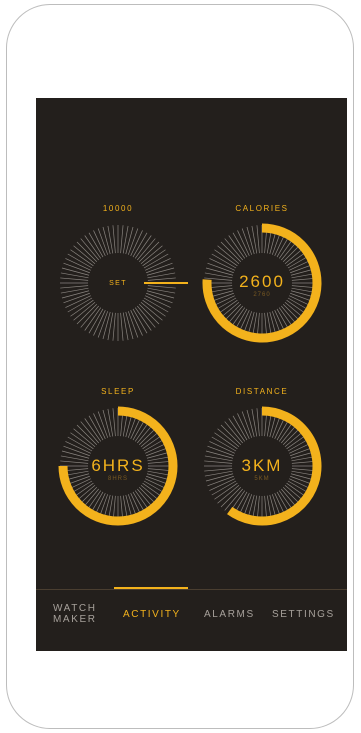 This screenshot has height=733, width=361. I want to click on tab-activity: ACTIVITY, so click(152, 614).